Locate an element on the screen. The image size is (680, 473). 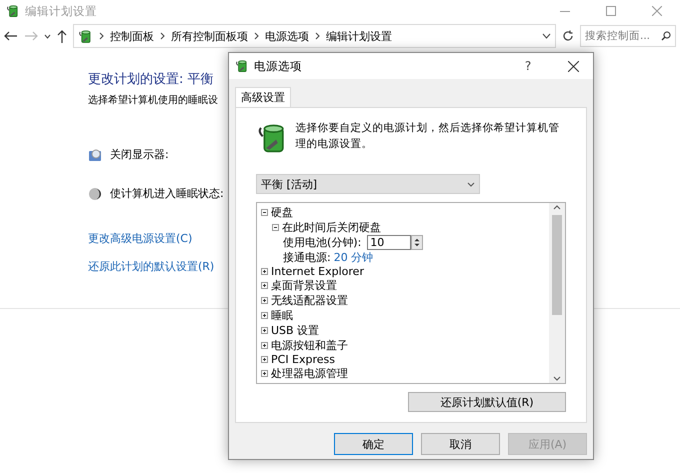
tree-item: 处理器电源管理 is located at coordinates (309, 373).